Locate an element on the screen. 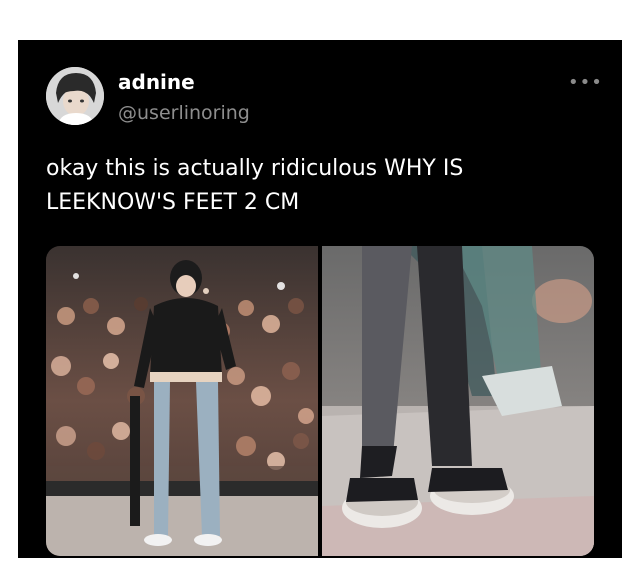 The height and width of the screenshot is (564, 640). tweet-text-line-1: okay this is actually ridiculous WHY IS is located at coordinates (255, 168).